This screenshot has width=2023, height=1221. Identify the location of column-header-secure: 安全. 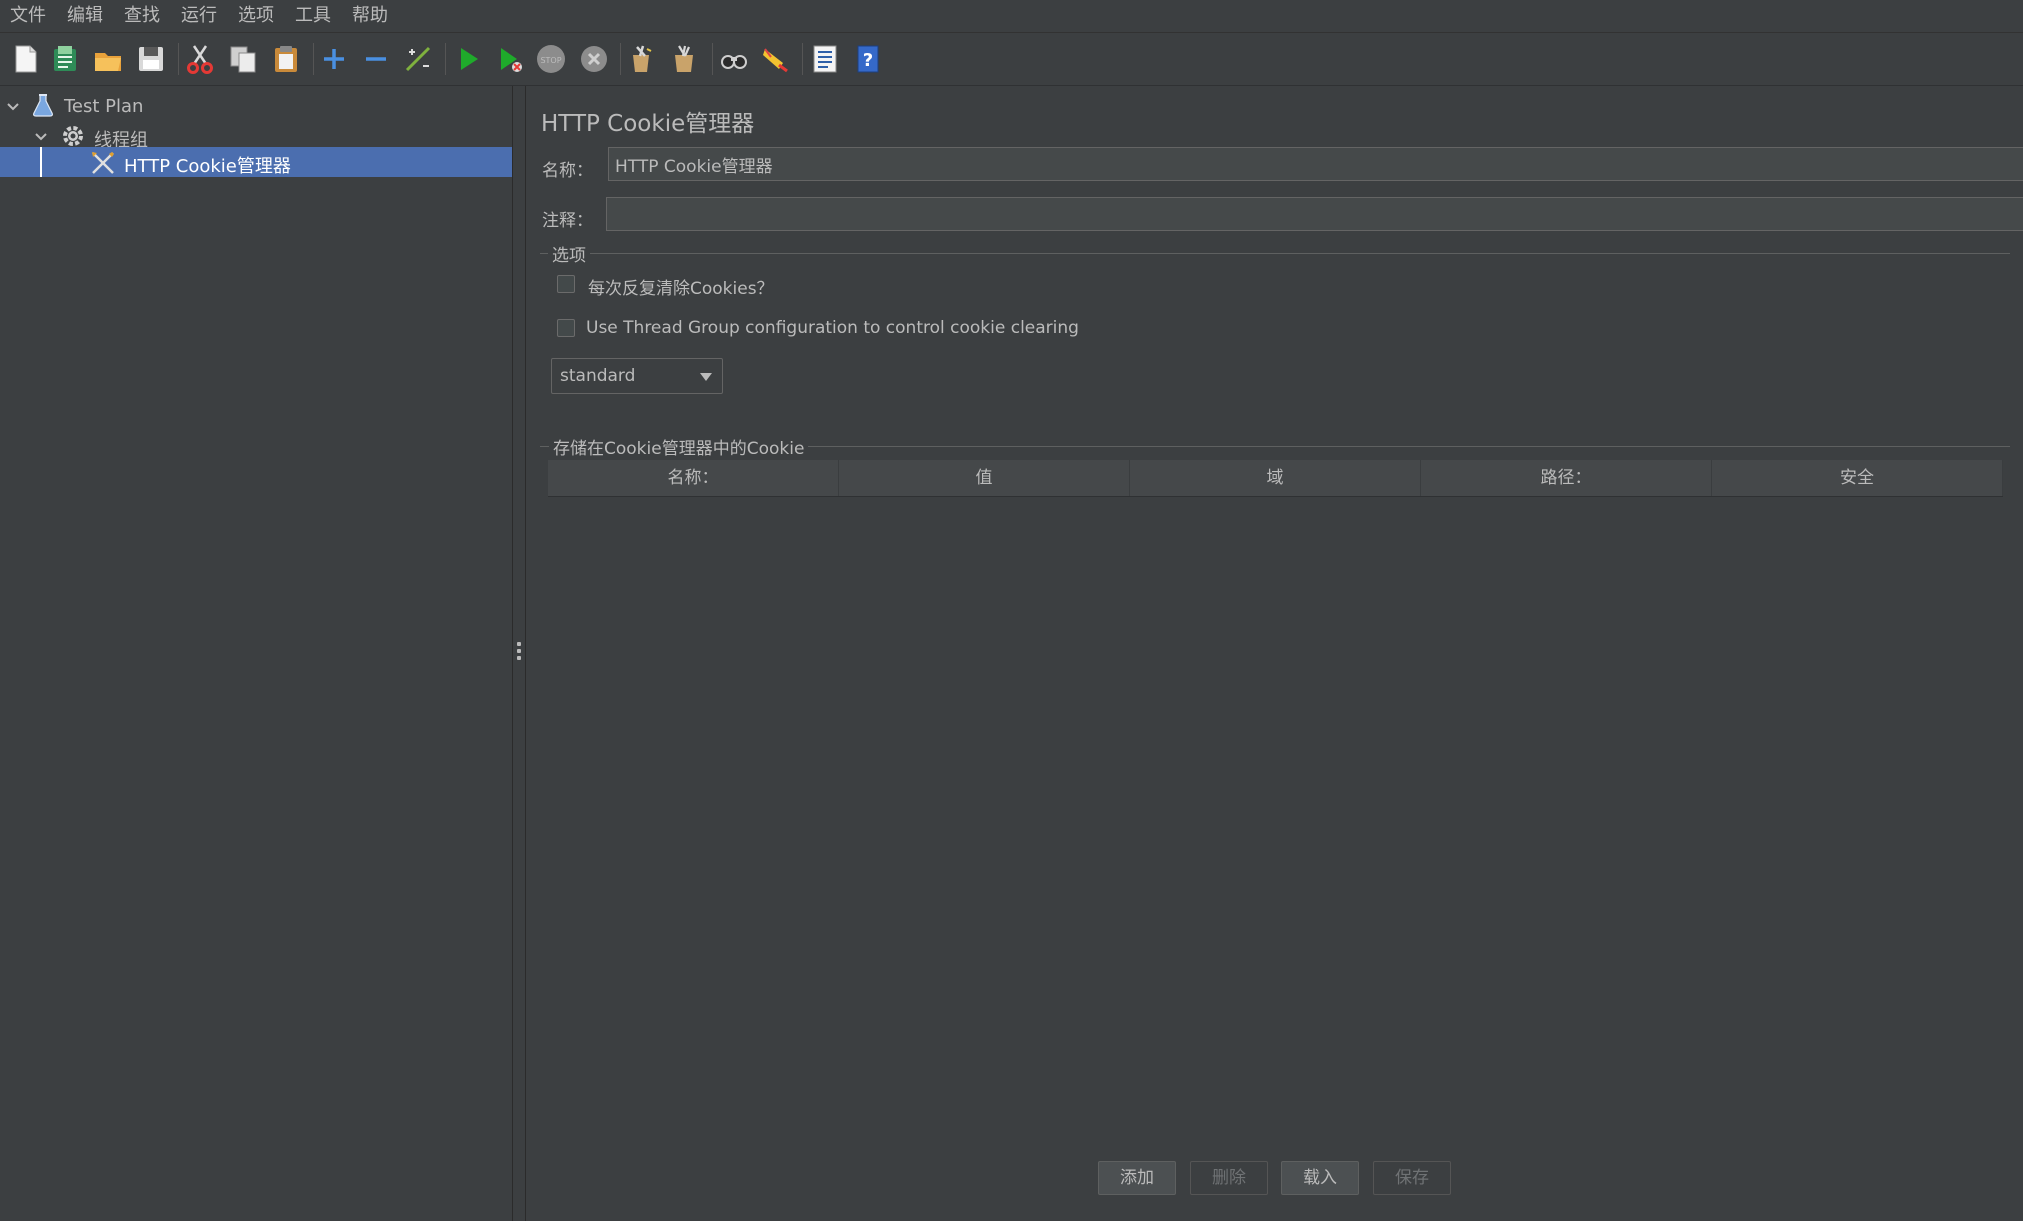
(1857, 478).